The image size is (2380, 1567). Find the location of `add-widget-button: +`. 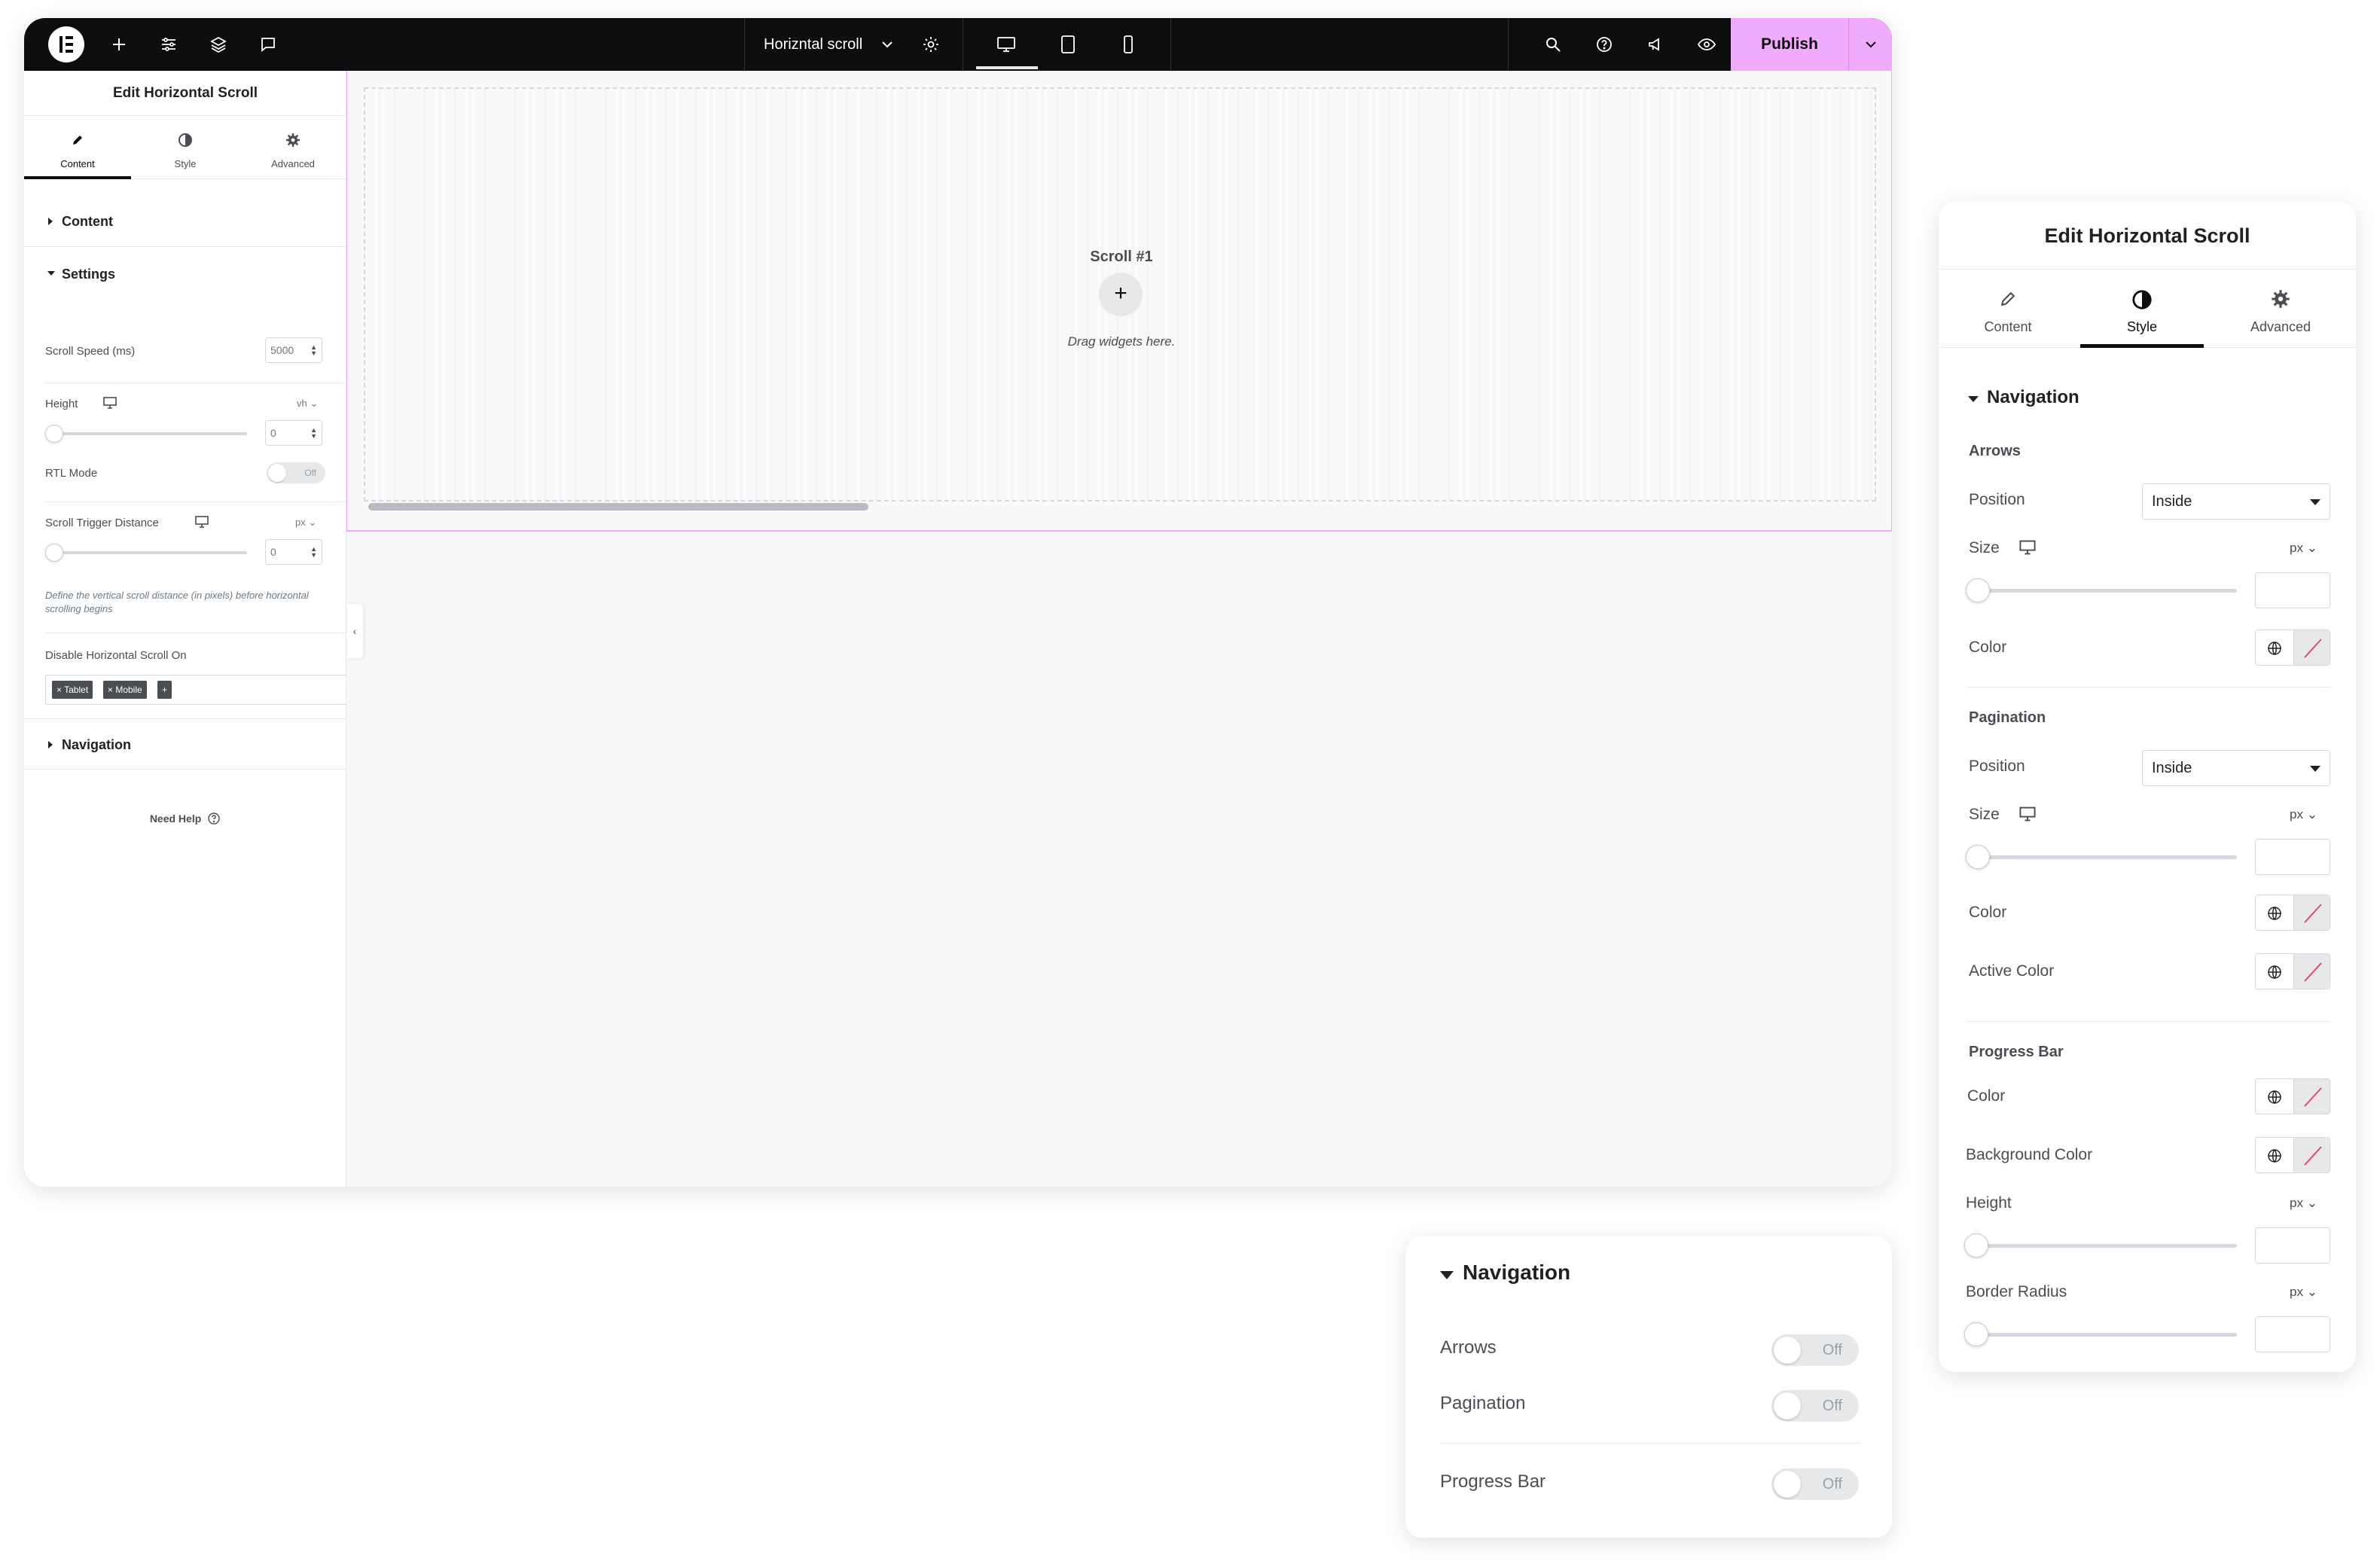

add-widget-button: + is located at coordinates (1121, 294).